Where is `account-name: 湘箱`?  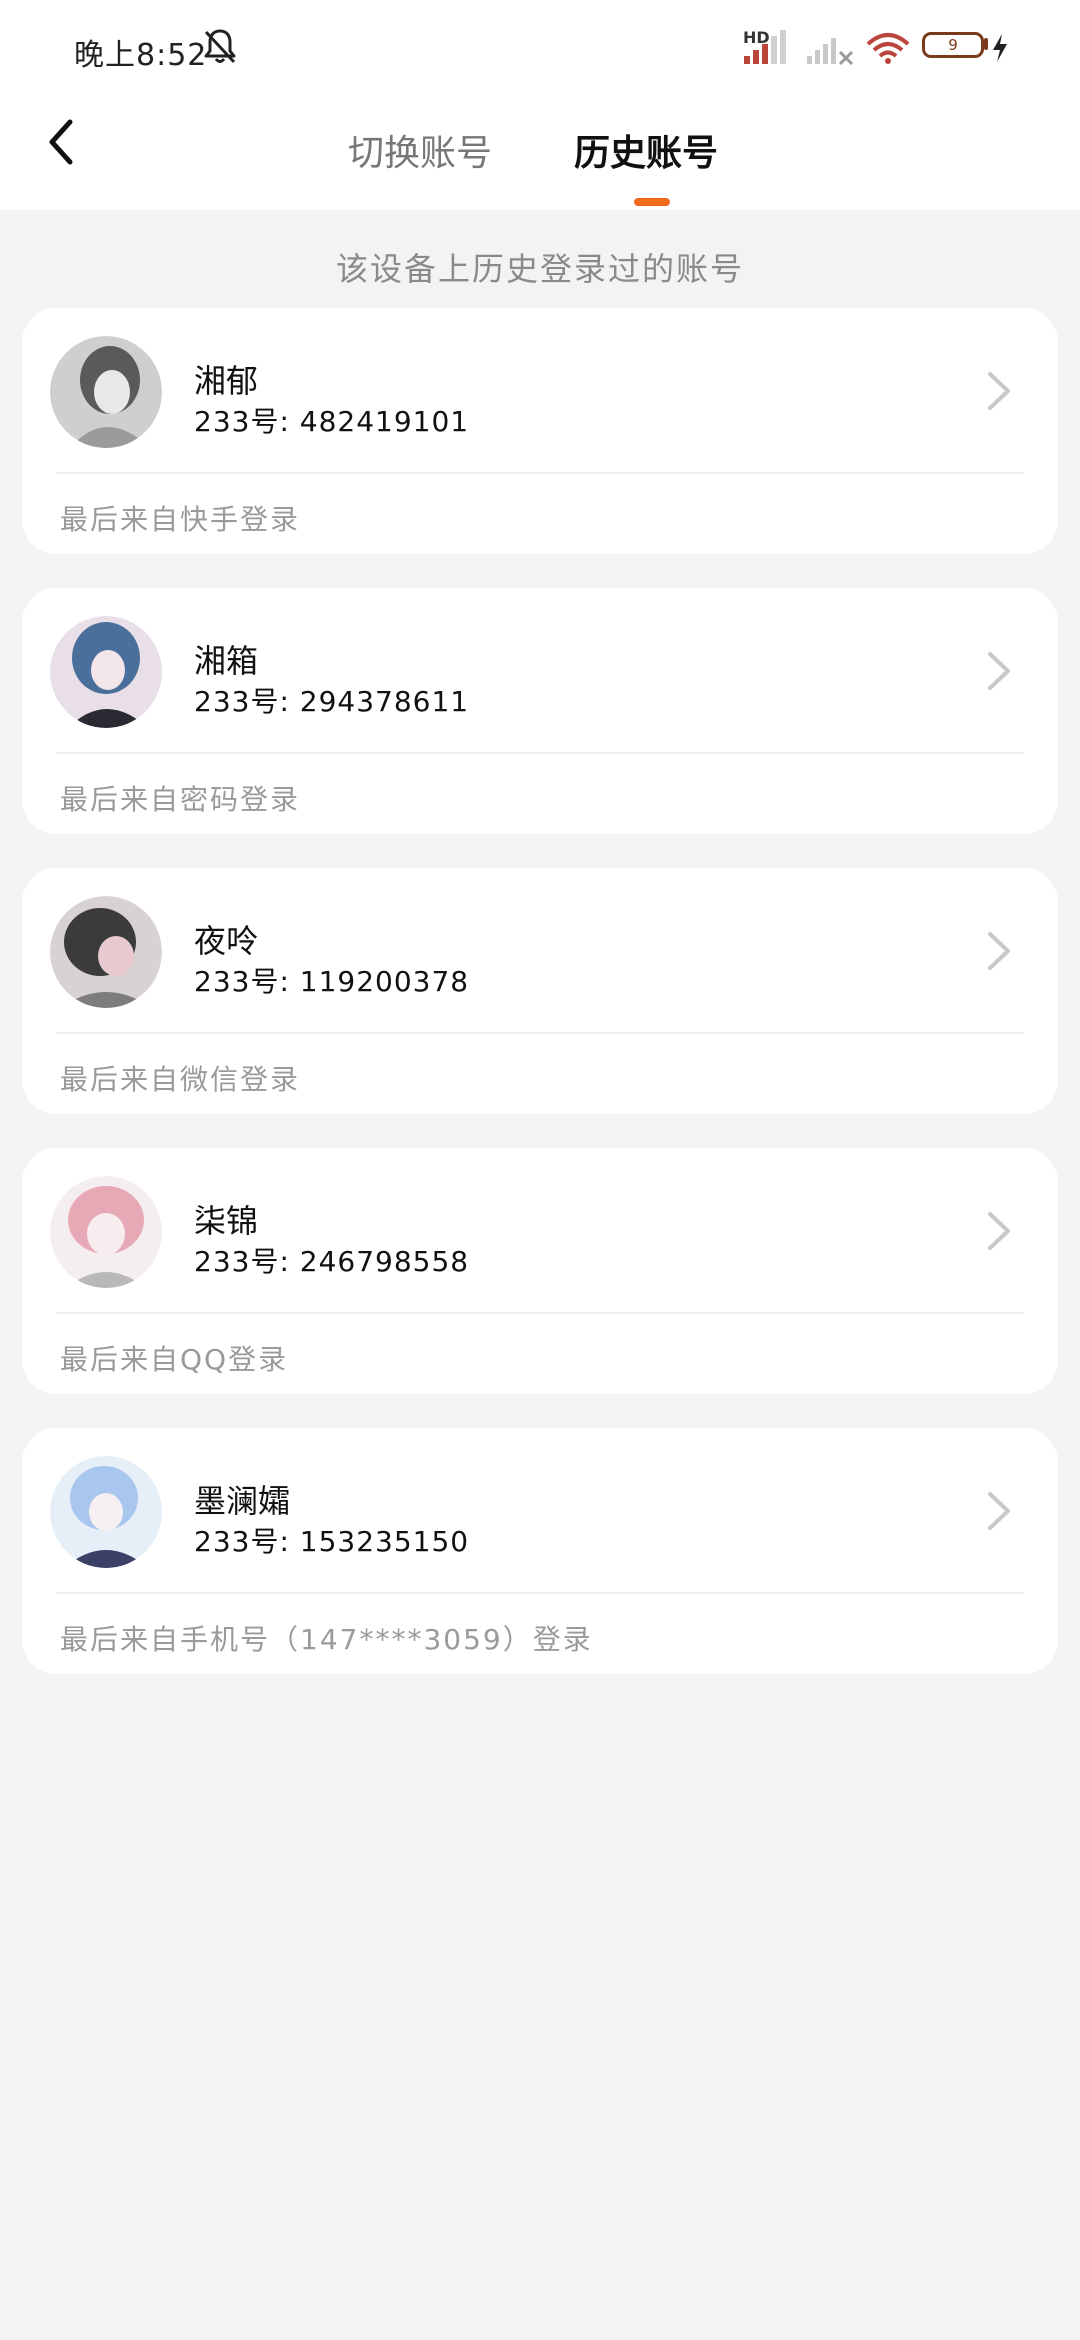 account-name: 湘箱 is located at coordinates (226, 661).